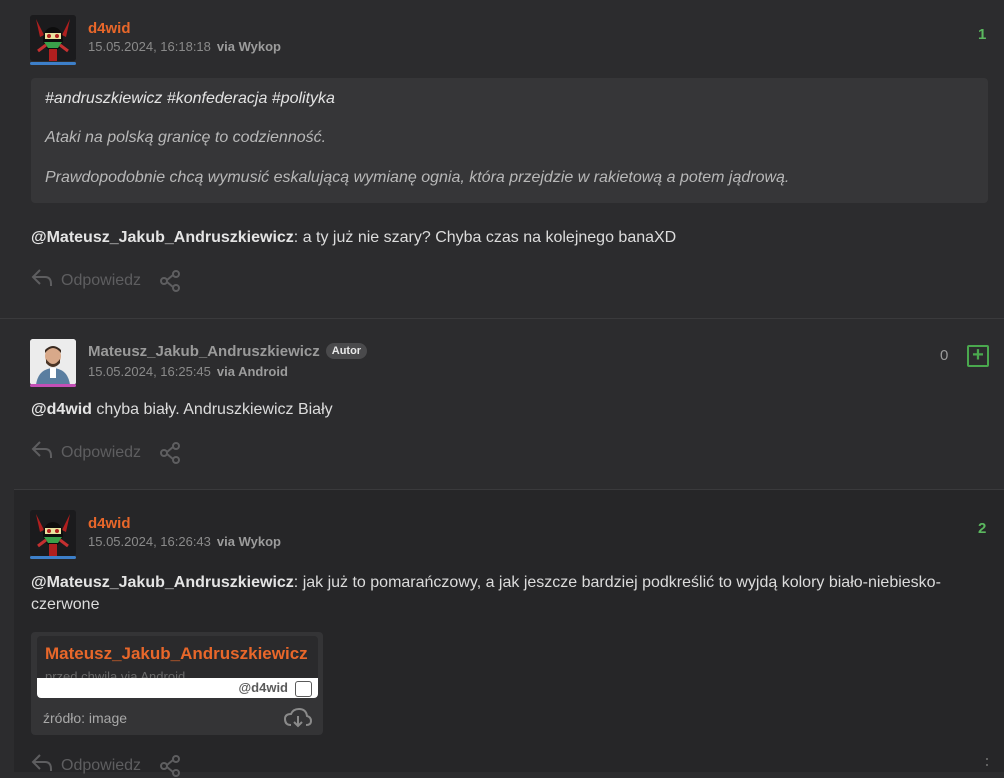 The height and width of the screenshot is (778, 1004). What do you see at coordinates (149, 46) in the screenshot?
I see `timestamp: 15.05.2024, 16:18:18` at bounding box center [149, 46].